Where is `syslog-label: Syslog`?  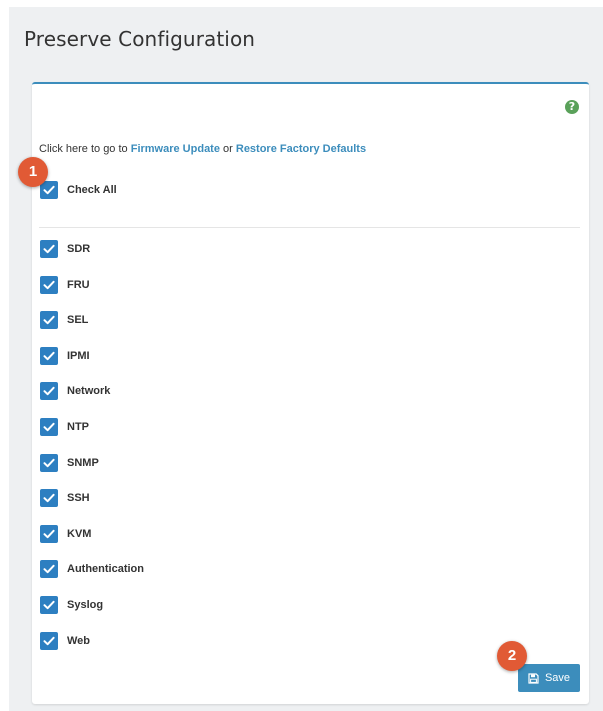
syslog-label: Syslog is located at coordinates (85, 605).